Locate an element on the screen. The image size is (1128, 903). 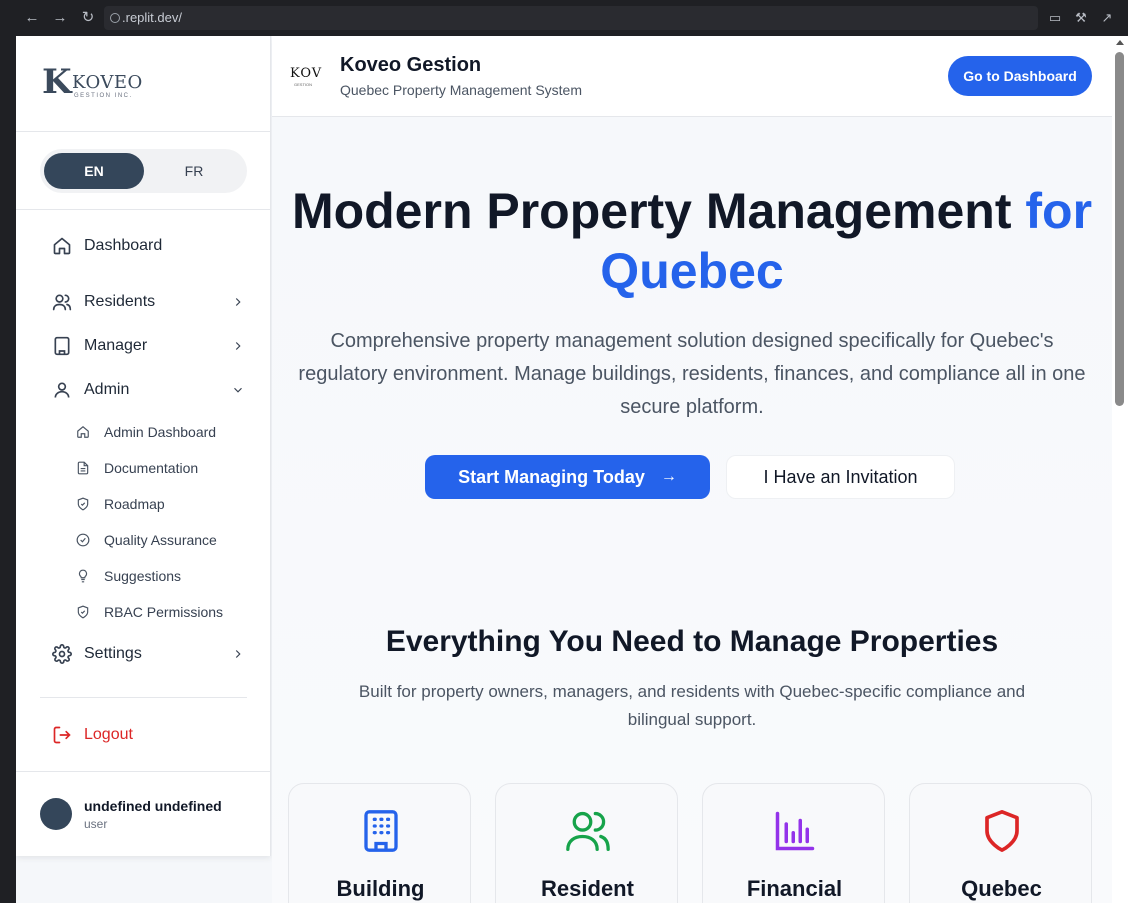
document-icon is located at coordinates (83, 468).